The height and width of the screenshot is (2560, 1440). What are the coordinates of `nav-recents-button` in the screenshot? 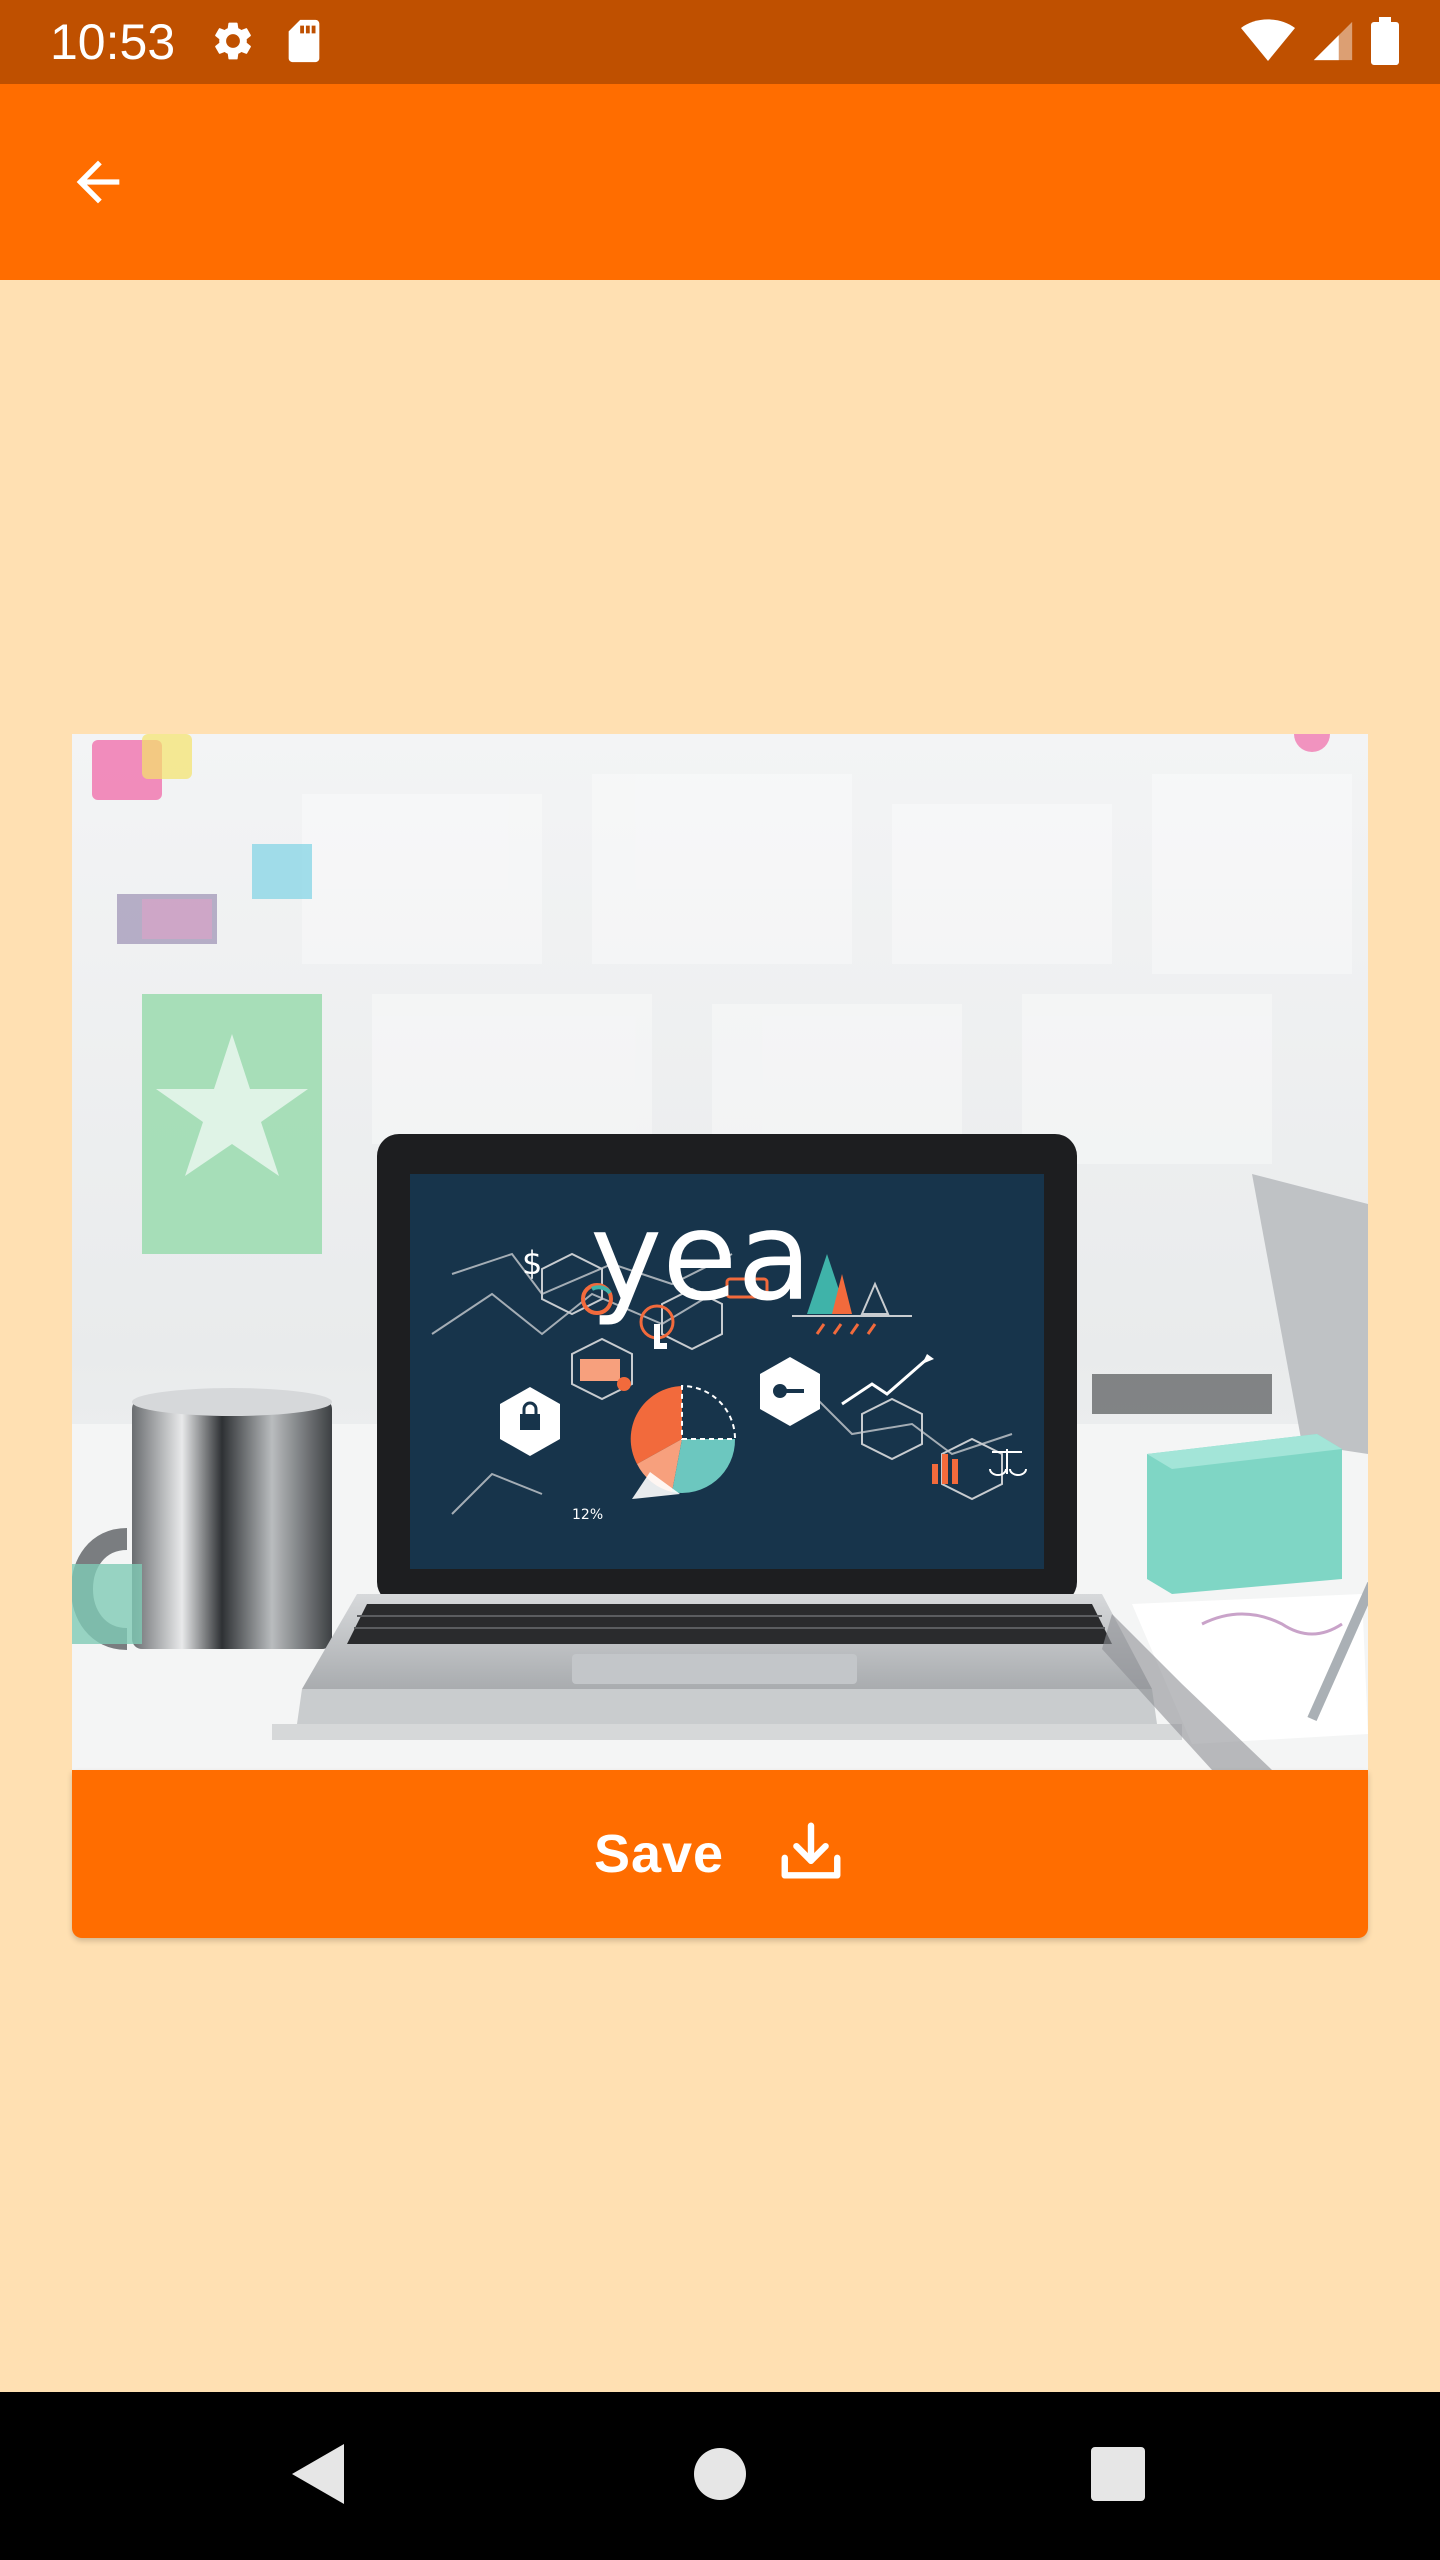 It's located at (1118, 2476).